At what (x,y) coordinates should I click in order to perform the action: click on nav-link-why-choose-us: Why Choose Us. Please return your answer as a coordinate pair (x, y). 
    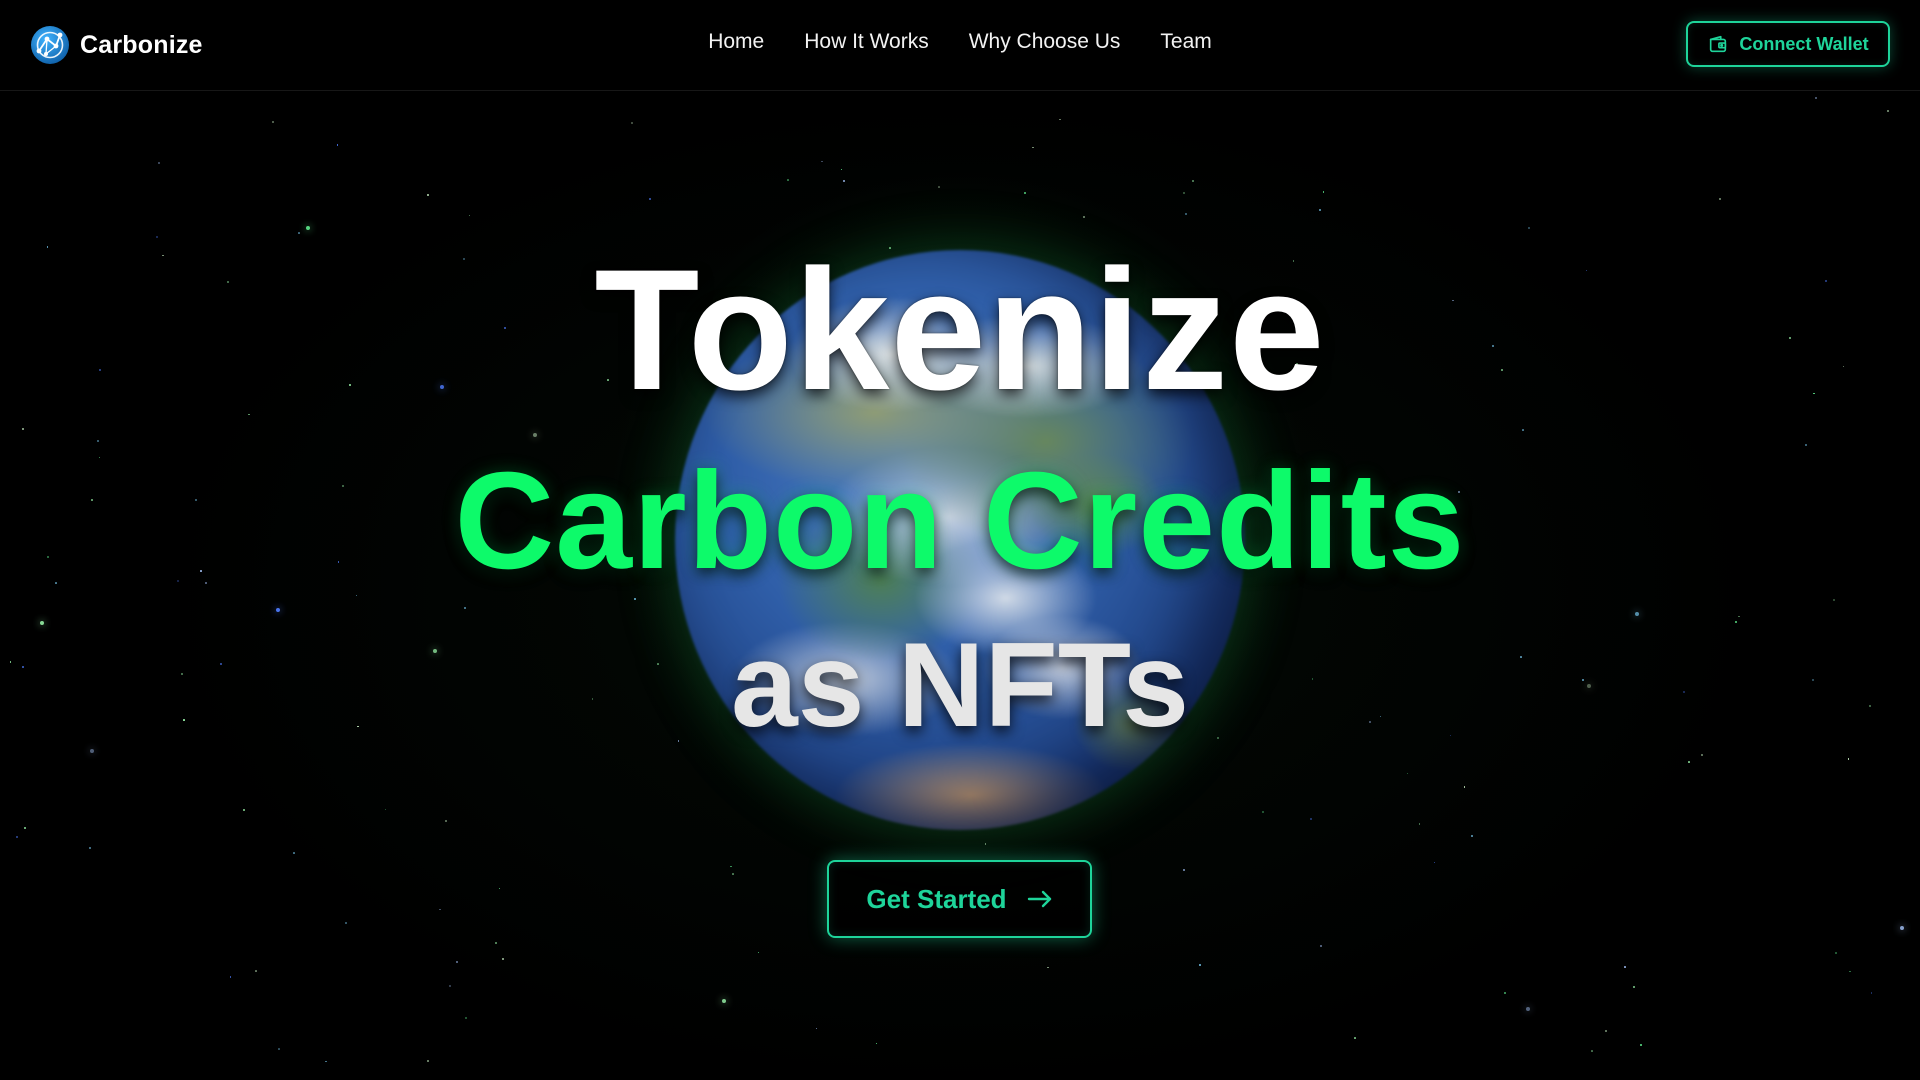
    Looking at the image, I should click on (1045, 42).